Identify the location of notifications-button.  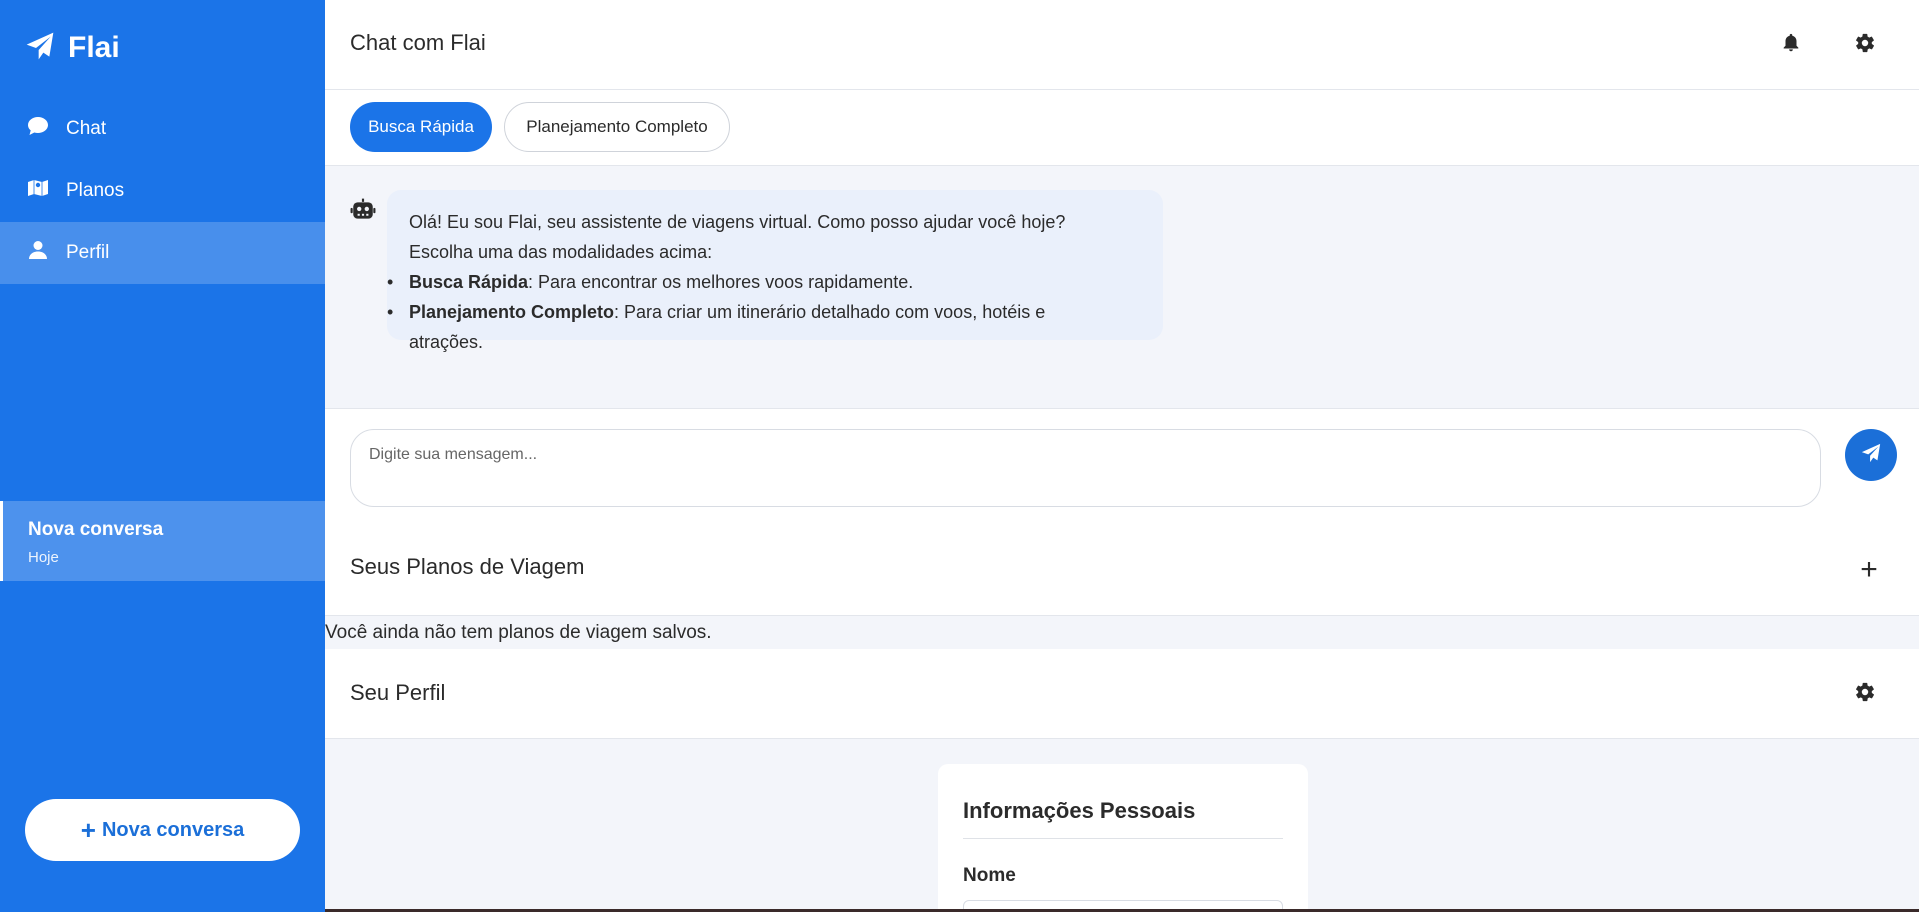
(1791, 45).